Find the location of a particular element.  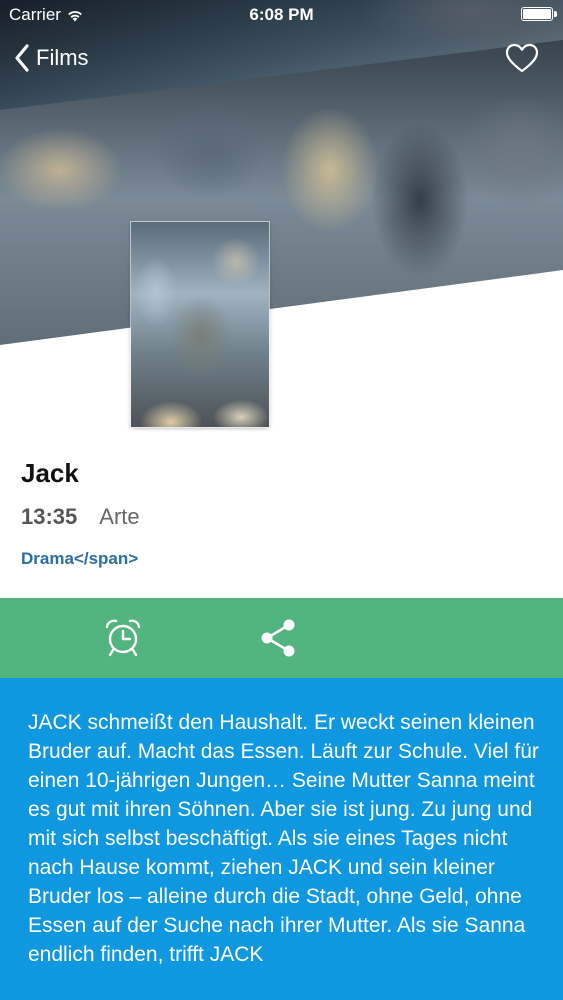

heart-icon is located at coordinates (522, 58).